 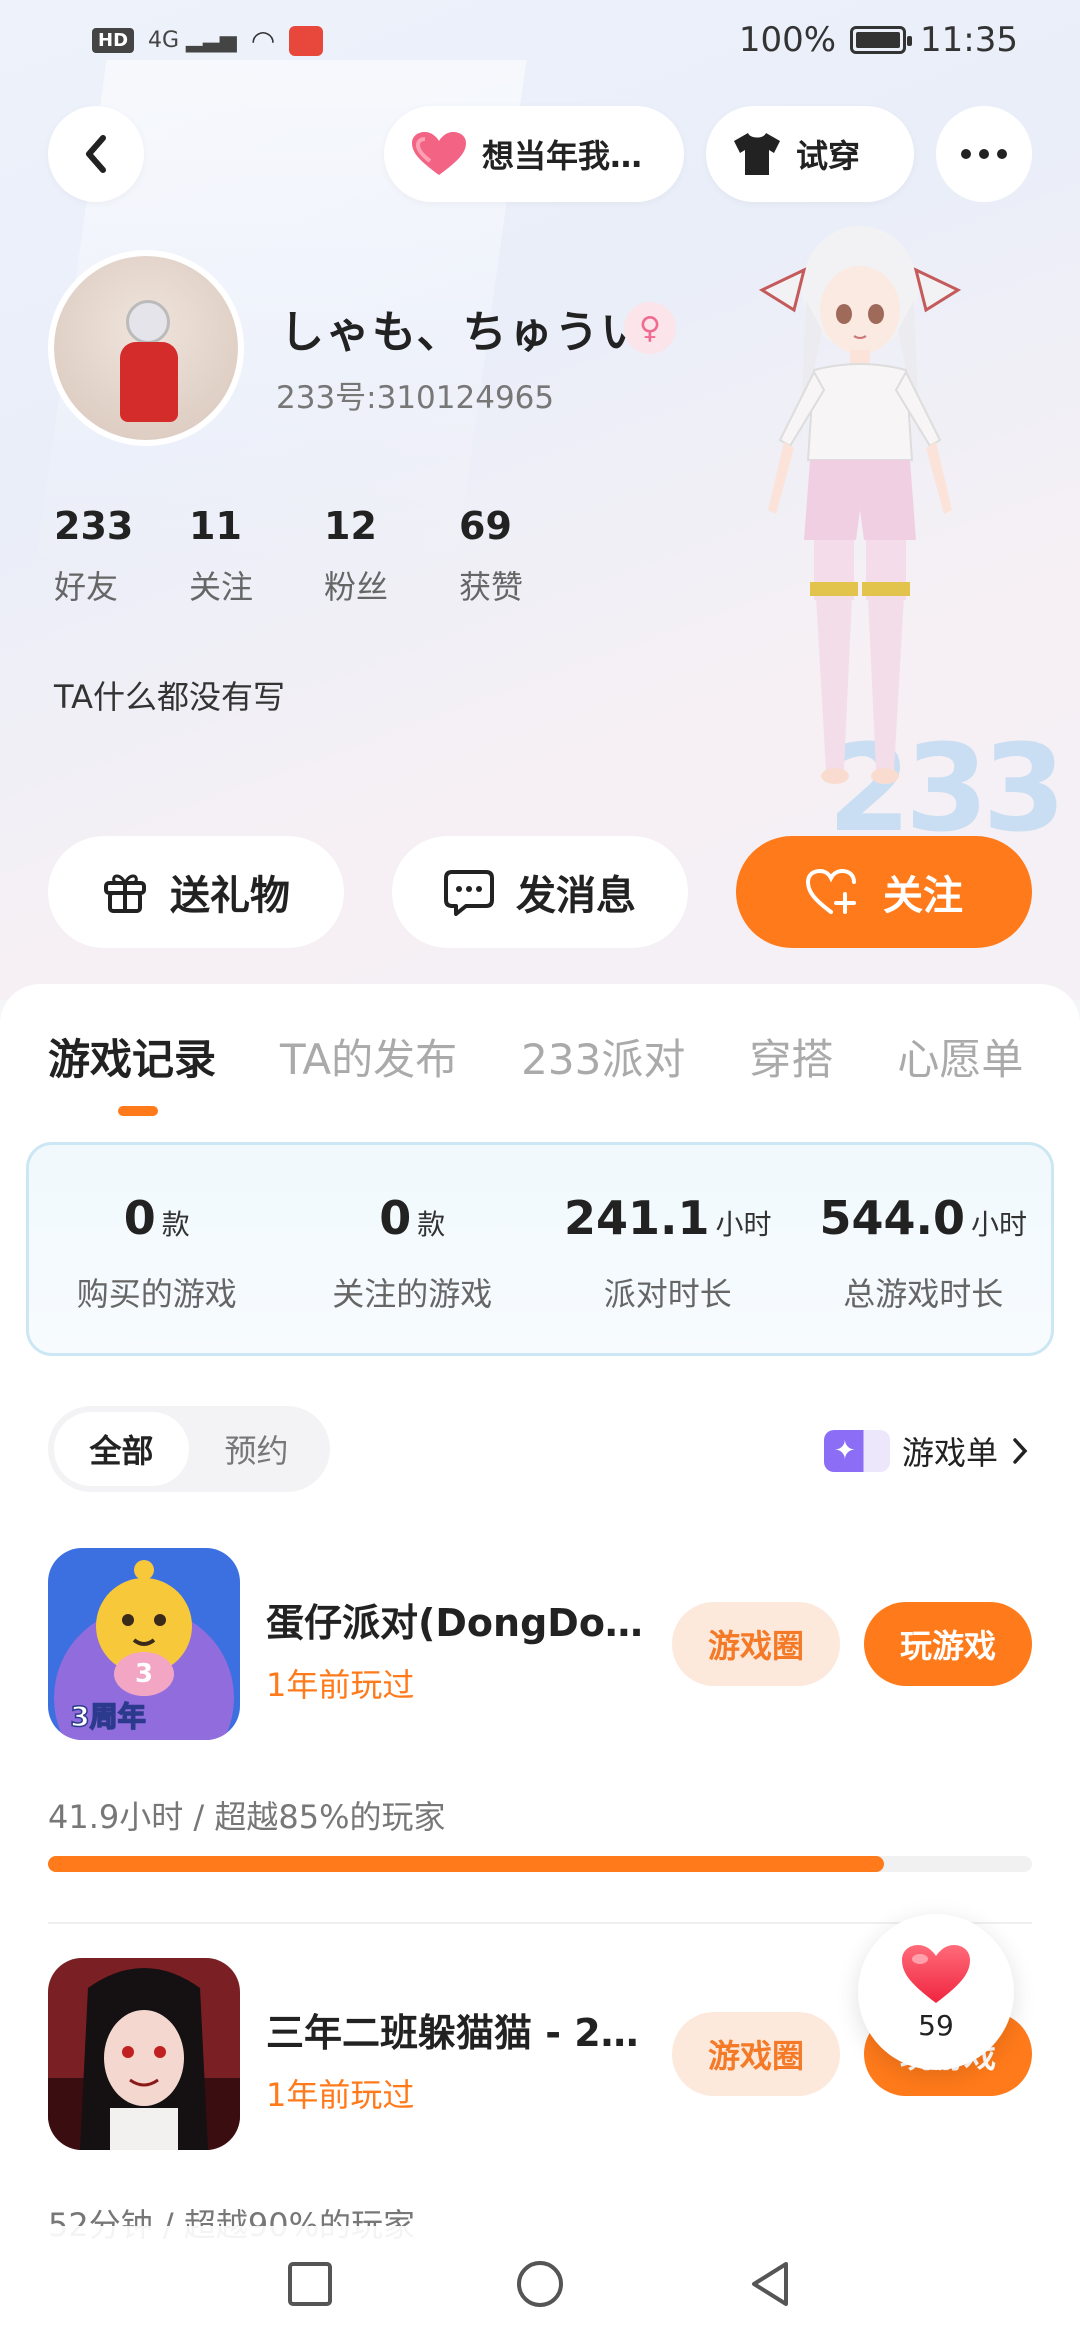 I want to click on stat-value: 11, so click(x=215, y=526).